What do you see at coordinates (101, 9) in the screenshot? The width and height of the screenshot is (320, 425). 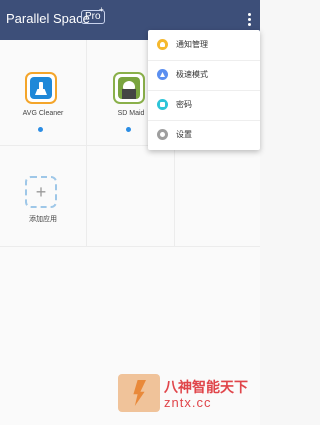 I see `pro-badge-mark: +` at bounding box center [101, 9].